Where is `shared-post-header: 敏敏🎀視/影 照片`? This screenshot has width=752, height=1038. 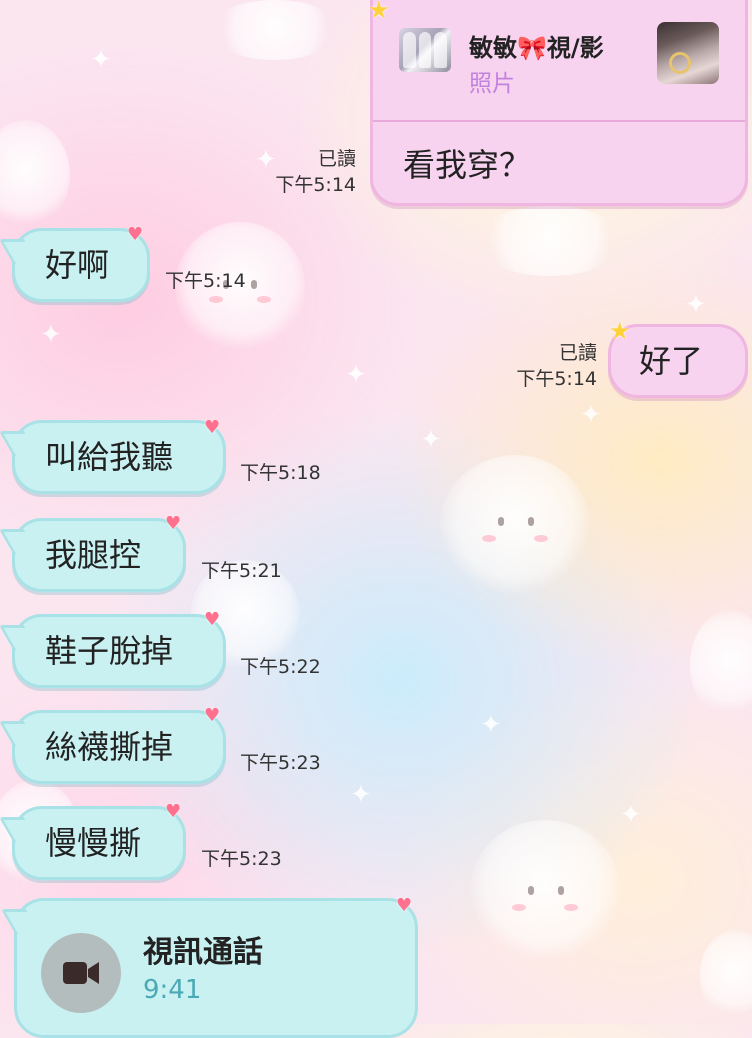
shared-post-header: 敏敏🎀視/影 照片 is located at coordinates (559, 61).